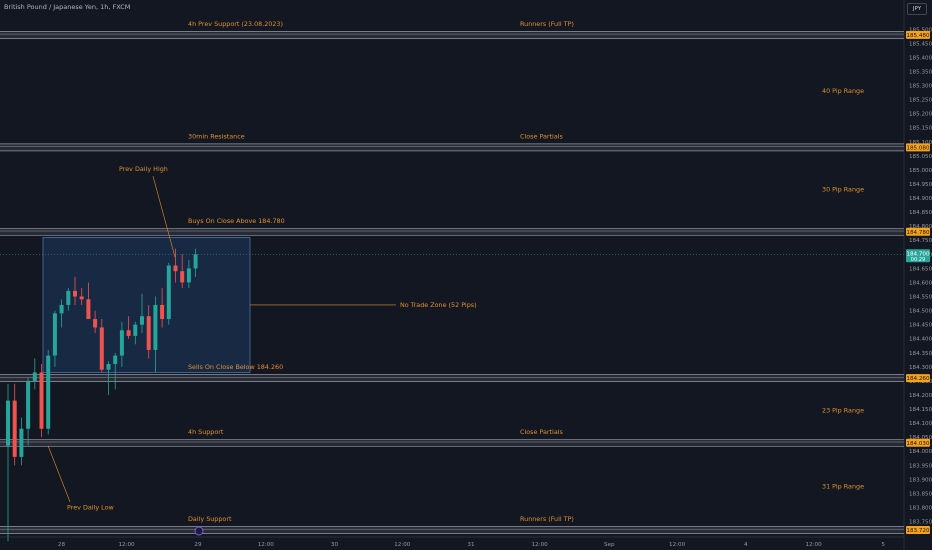  What do you see at coordinates (920, 157) in the screenshot?
I see `y-tick-label: 185.050` at bounding box center [920, 157].